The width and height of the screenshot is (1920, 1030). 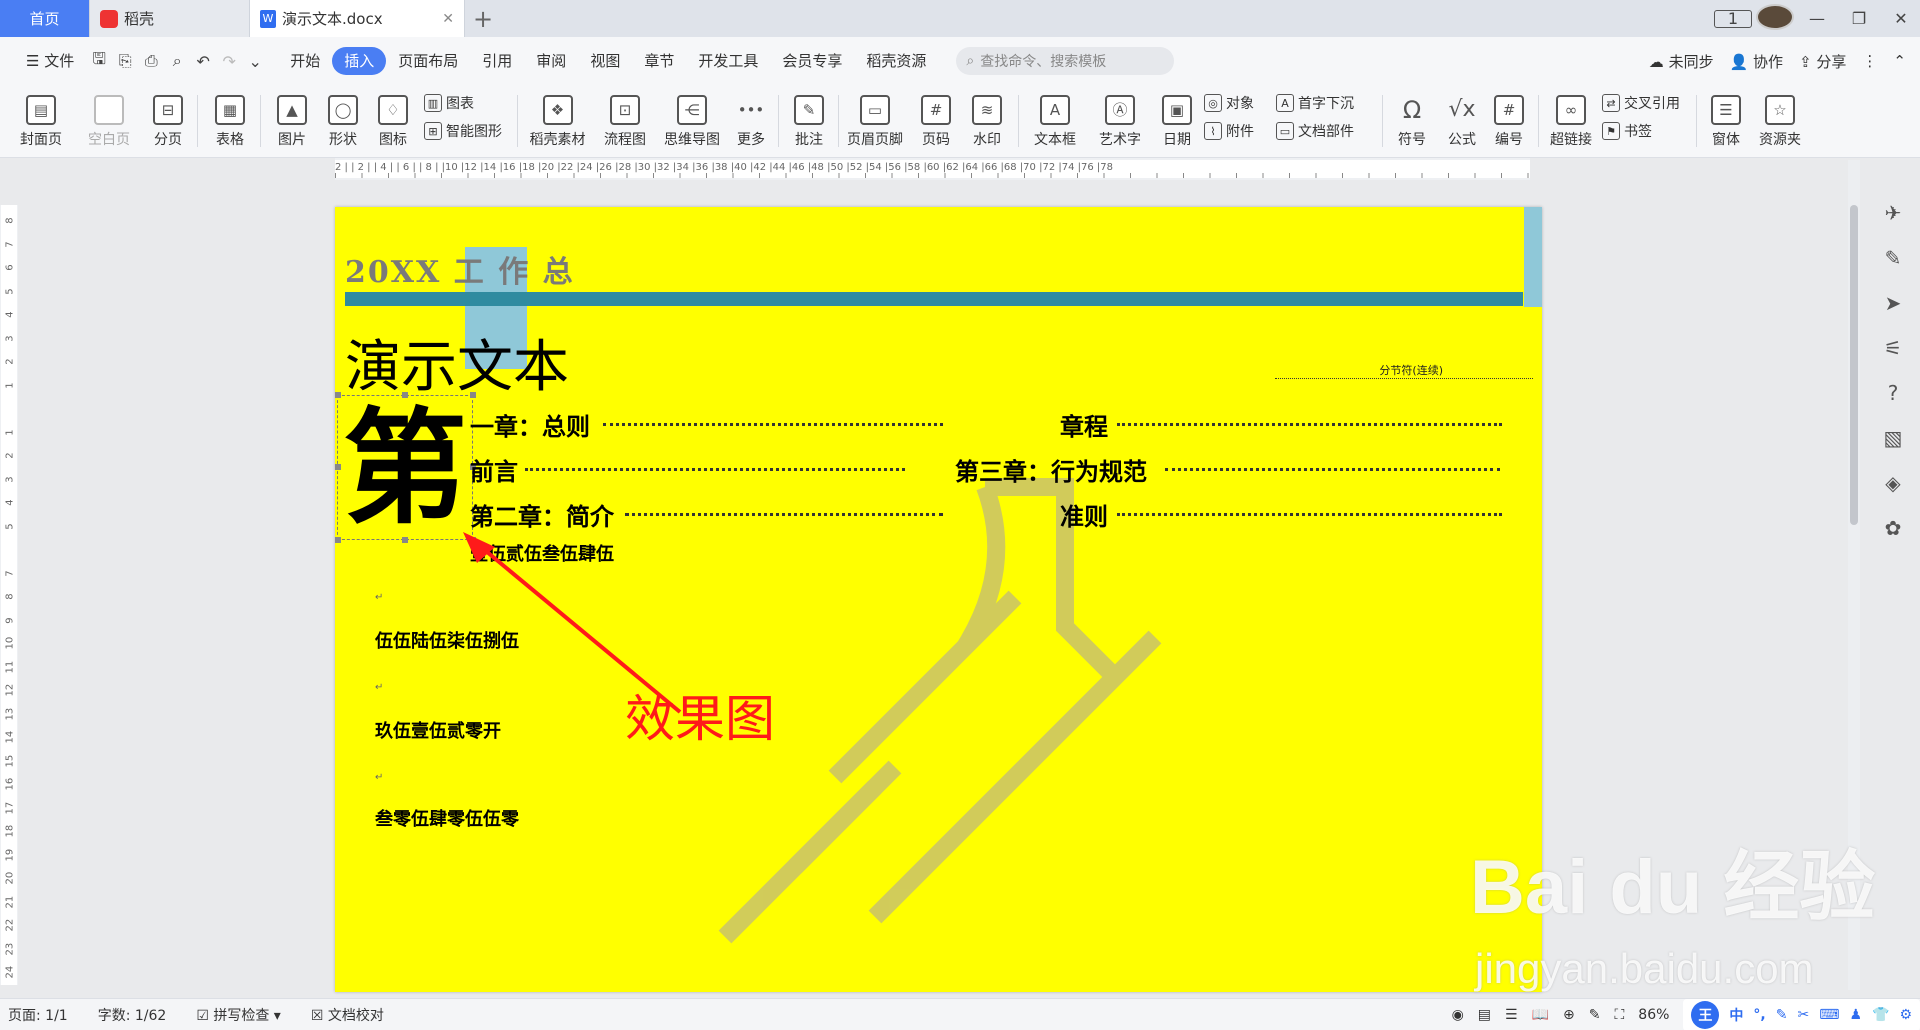 What do you see at coordinates (896, 61) in the screenshot?
I see `menu-daoke-resource: 稻壳资源` at bounding box center [896, 61].